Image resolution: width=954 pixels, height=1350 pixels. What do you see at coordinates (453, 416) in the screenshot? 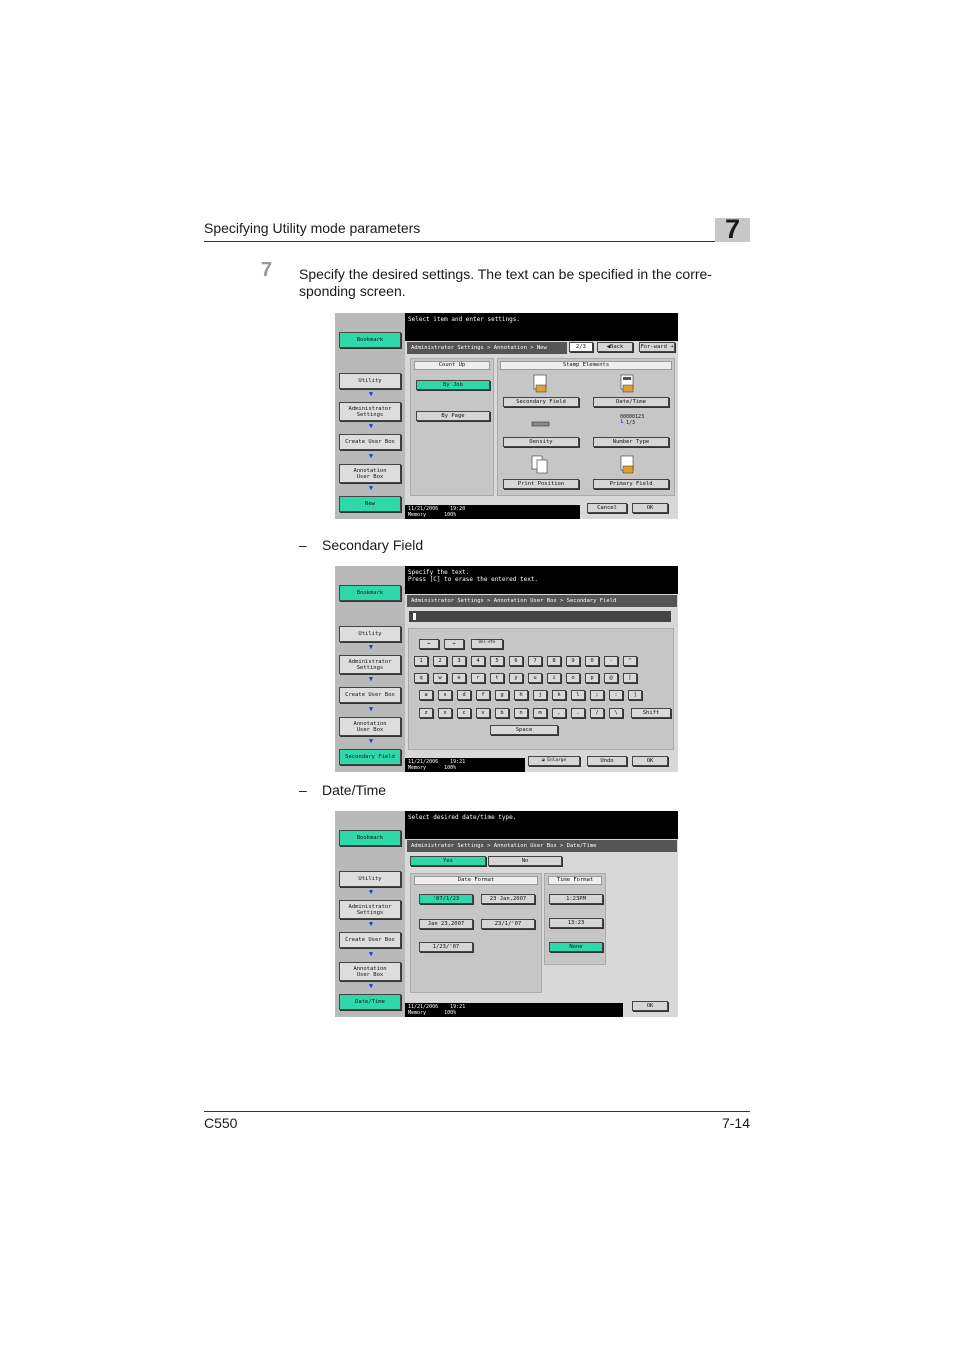
I see `by-page-button: By Page` at bounding box center [453, 416].